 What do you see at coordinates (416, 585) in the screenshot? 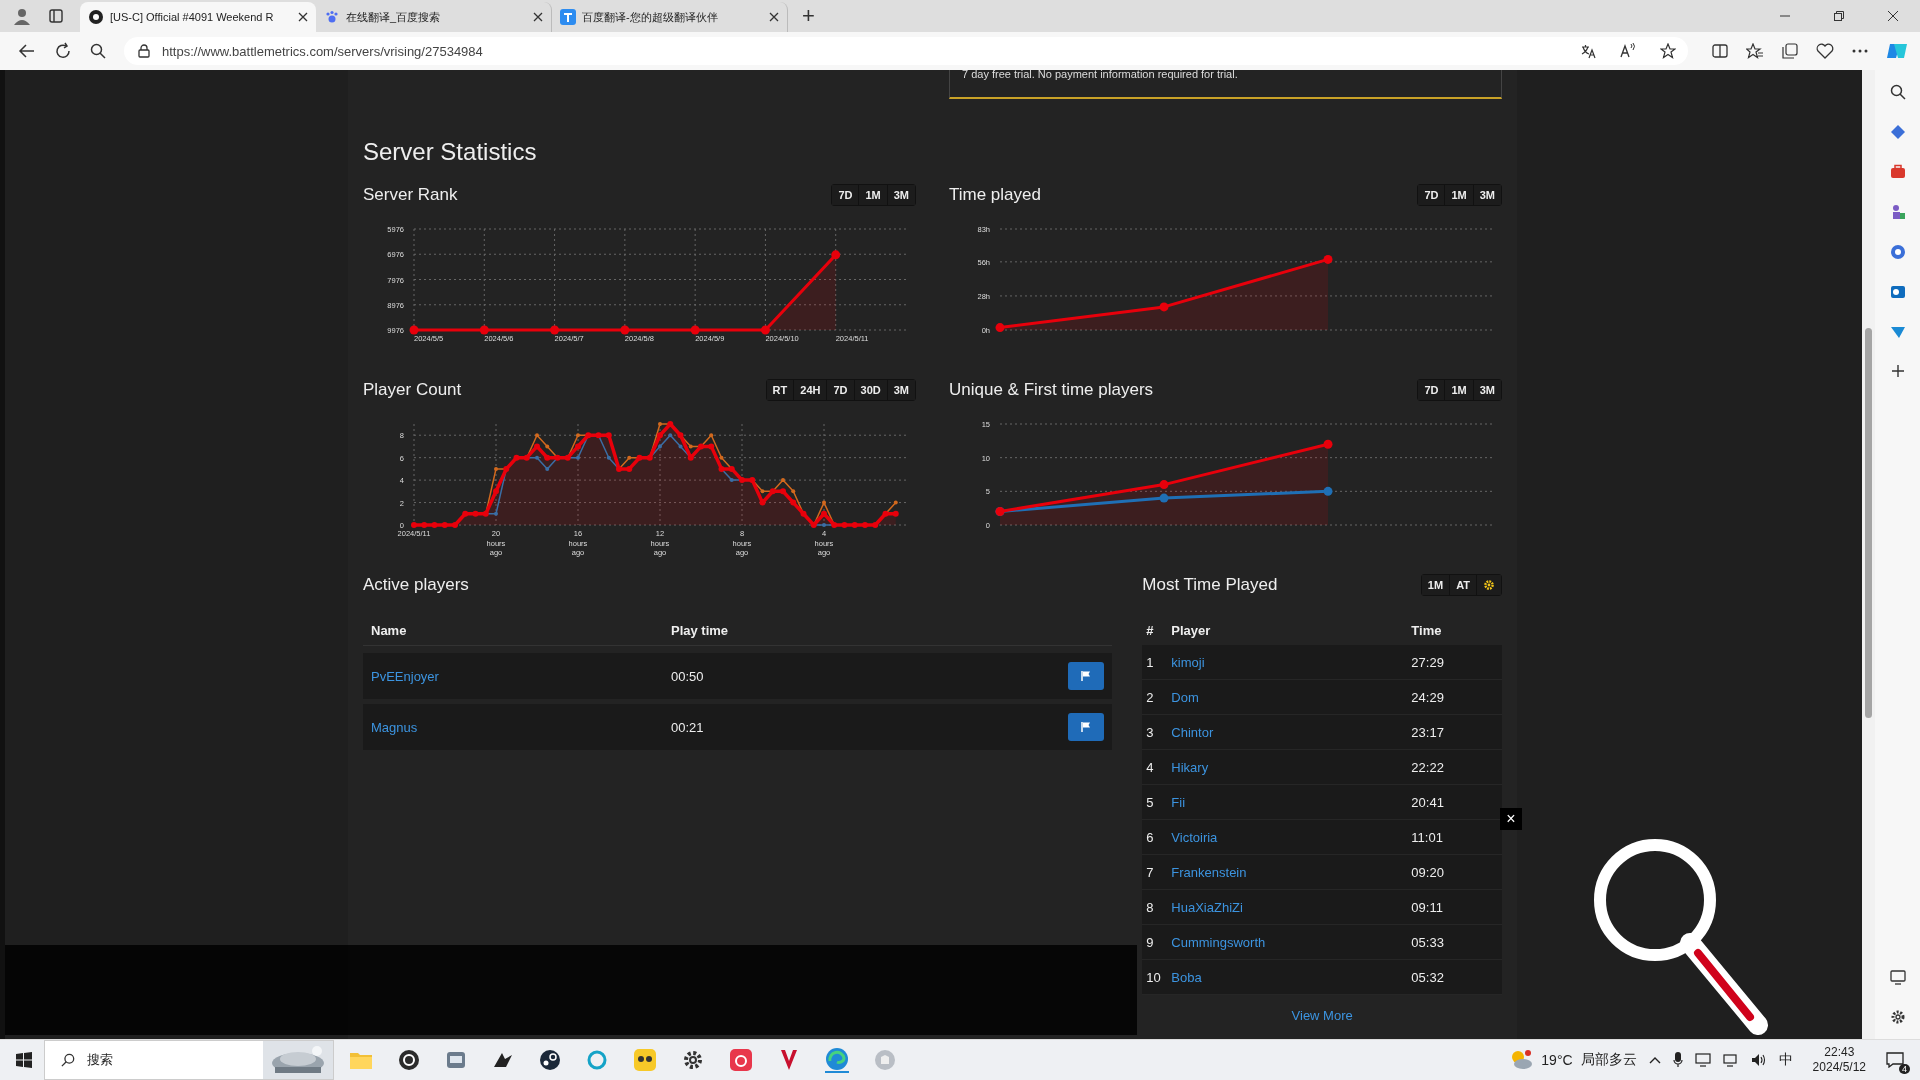
I see `section-title: Active players` at bounding box center [416, 585].